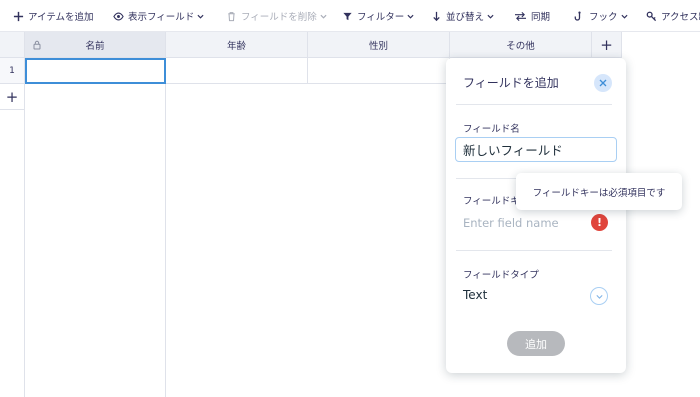 The image size is (700, 397). I want to click on column-header-gender: 性別, so click(379, 45).